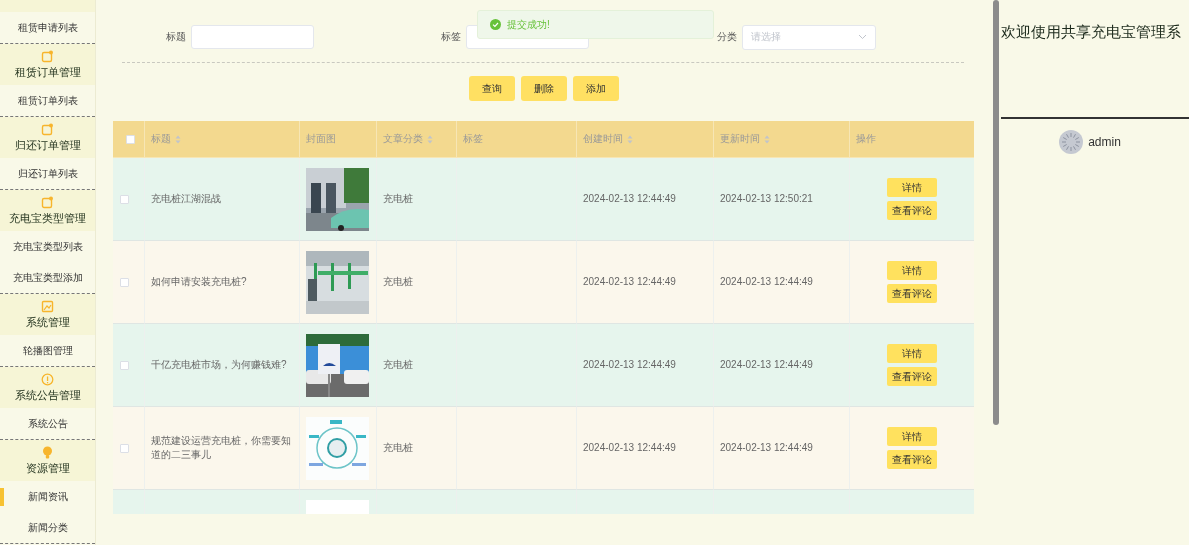 Image resolution: width=1189 pixels, height=545 pixels. I want to click on column-header: 操作, so click(866, 139).